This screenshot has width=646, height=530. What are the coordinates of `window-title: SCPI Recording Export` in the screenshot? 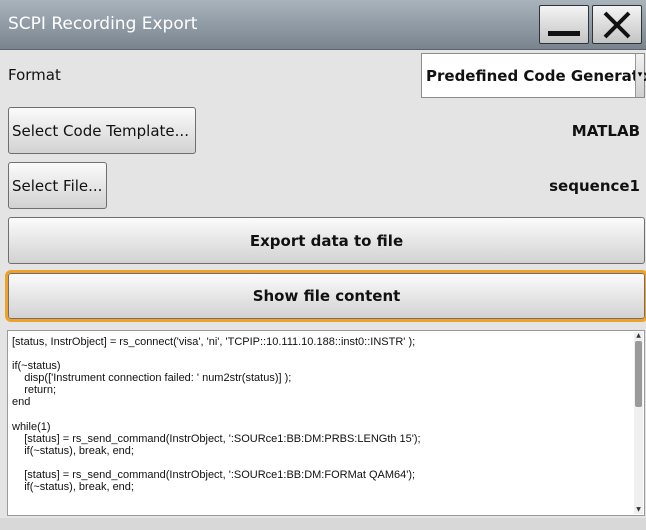 It's located at (103, 24).